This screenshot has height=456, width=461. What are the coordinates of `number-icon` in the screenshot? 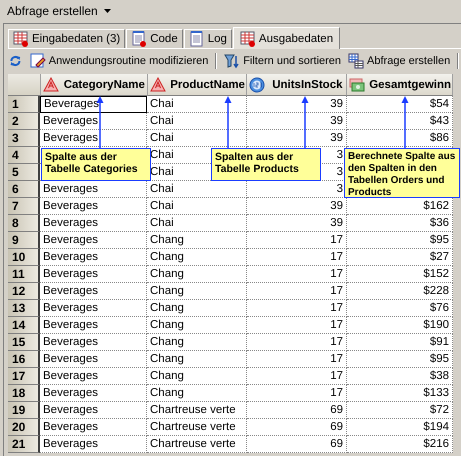 It's located at (257, 84).